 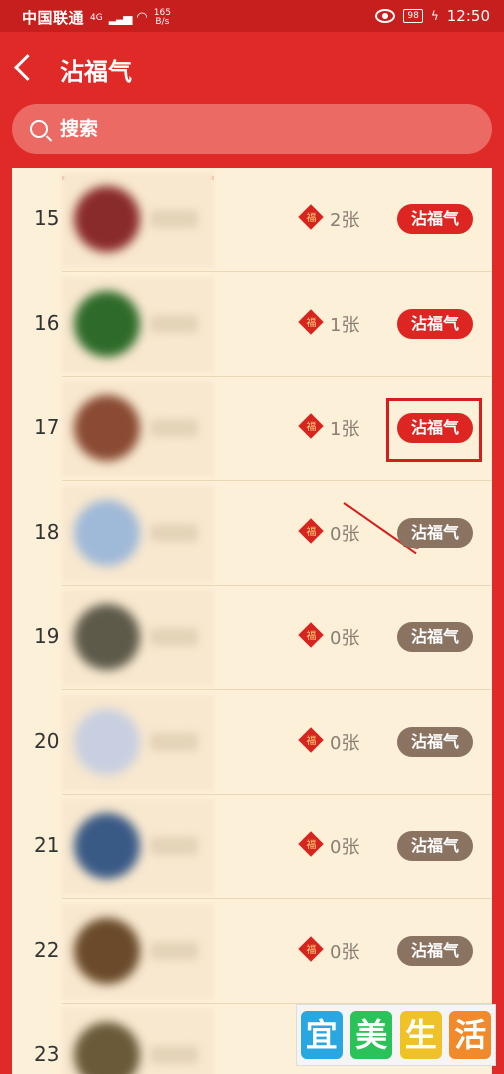 What do you see at coordinates (252, 638) in the screenshot?
I see `list-item: 19 福 0张 沾福气` at bounding box center [252, 638].